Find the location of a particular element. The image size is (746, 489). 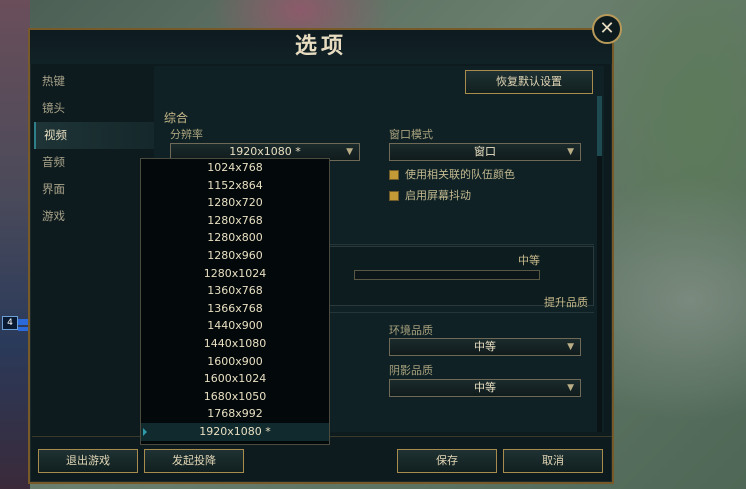

cancel-button: 取消 is located at coordinates (553, 461).